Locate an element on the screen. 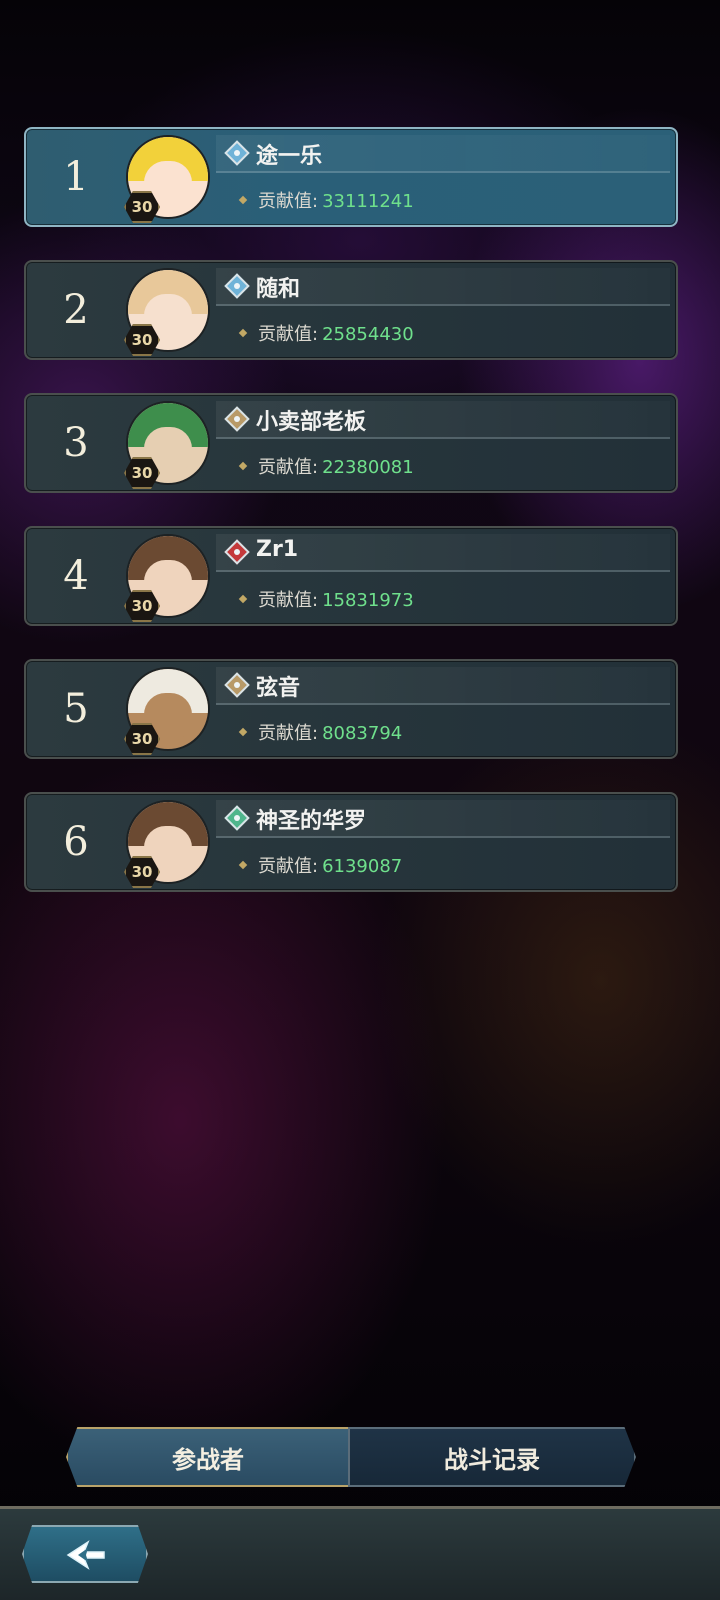  contribution: 贡献值: 22380081 is located at coordinates (326, 466).